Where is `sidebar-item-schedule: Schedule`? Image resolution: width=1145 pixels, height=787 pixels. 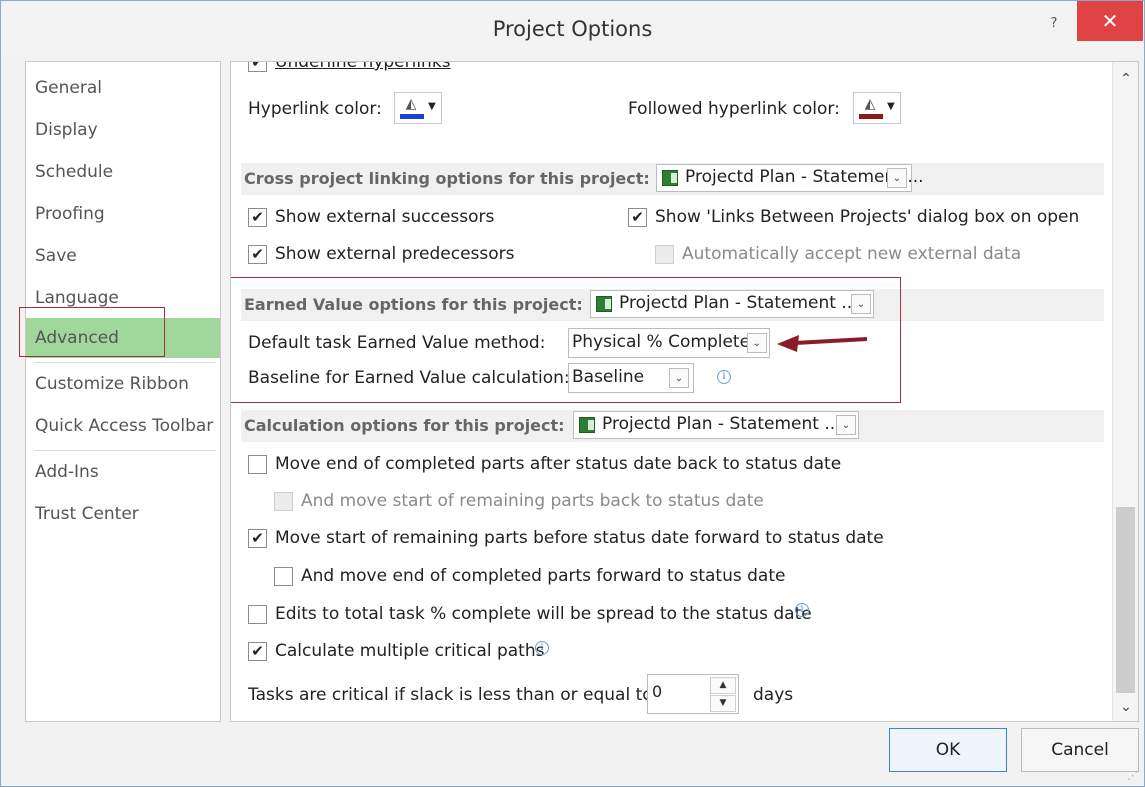
sidebar-item-schedule: Schedule is located at coordinates (123, 172).